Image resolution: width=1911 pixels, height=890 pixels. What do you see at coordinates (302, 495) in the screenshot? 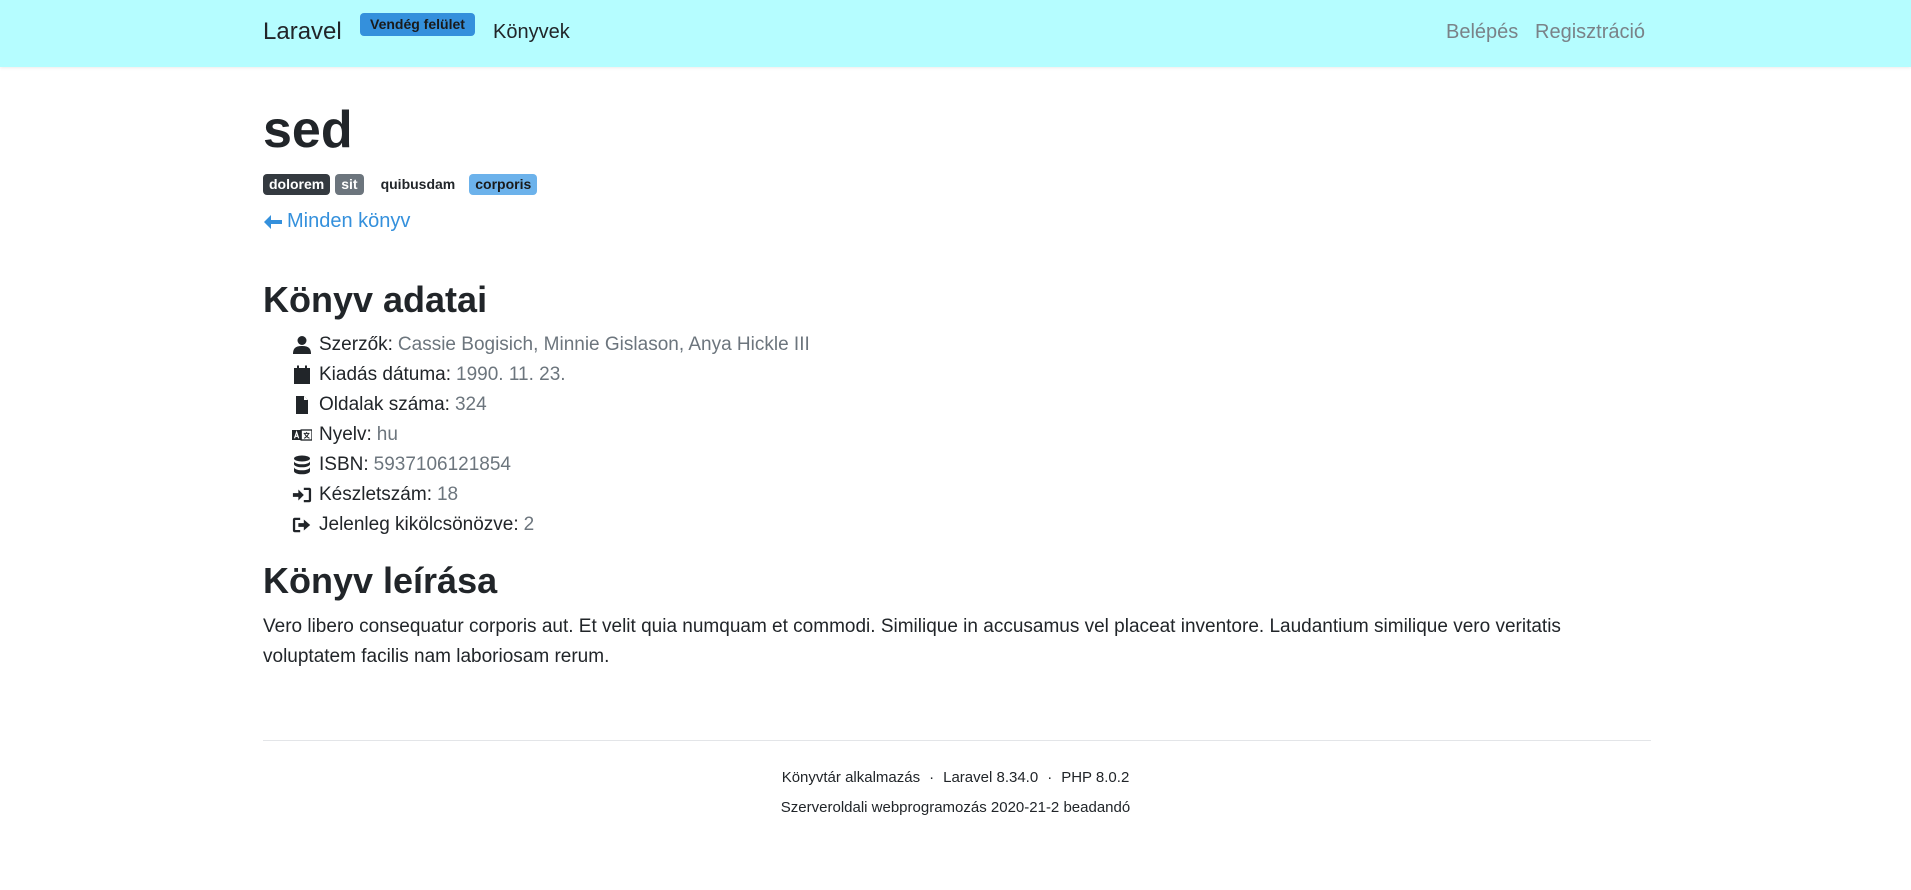
I see `sign-in-icon` at bounding box center [302, 495].